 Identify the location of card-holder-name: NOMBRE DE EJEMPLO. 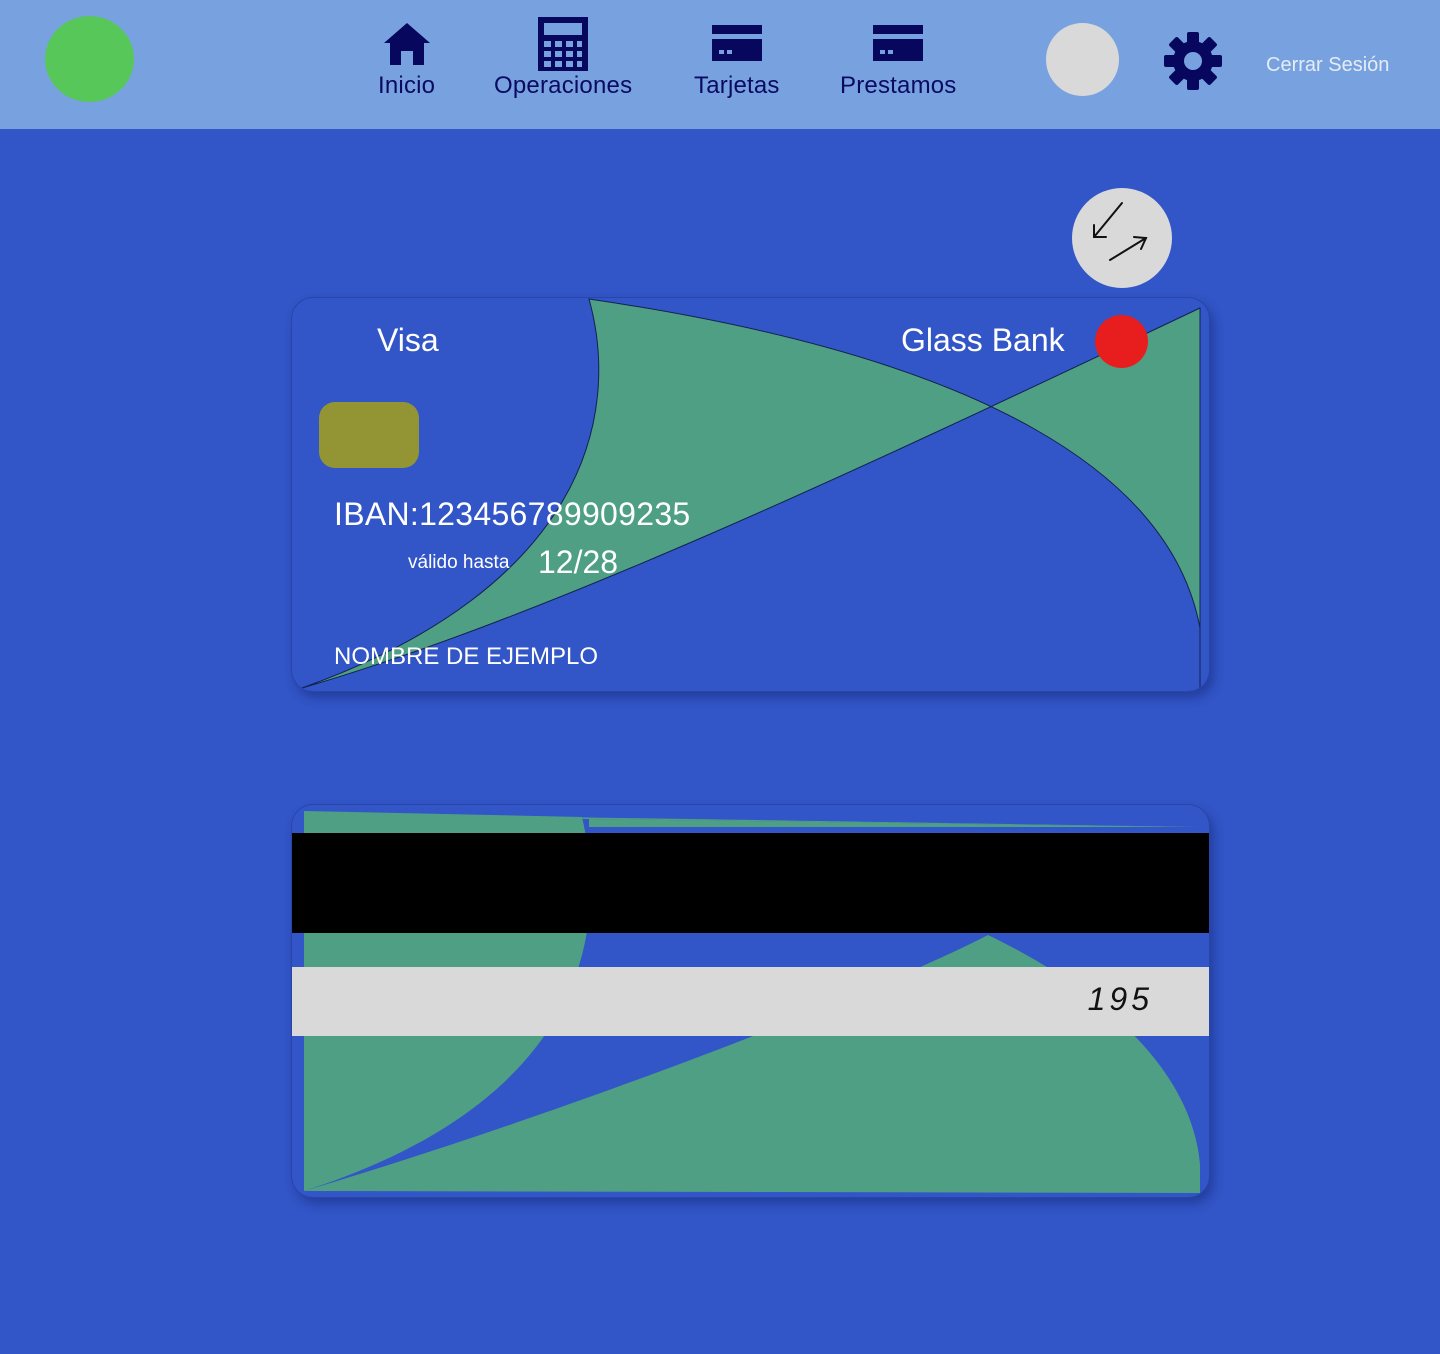
(466, 656).